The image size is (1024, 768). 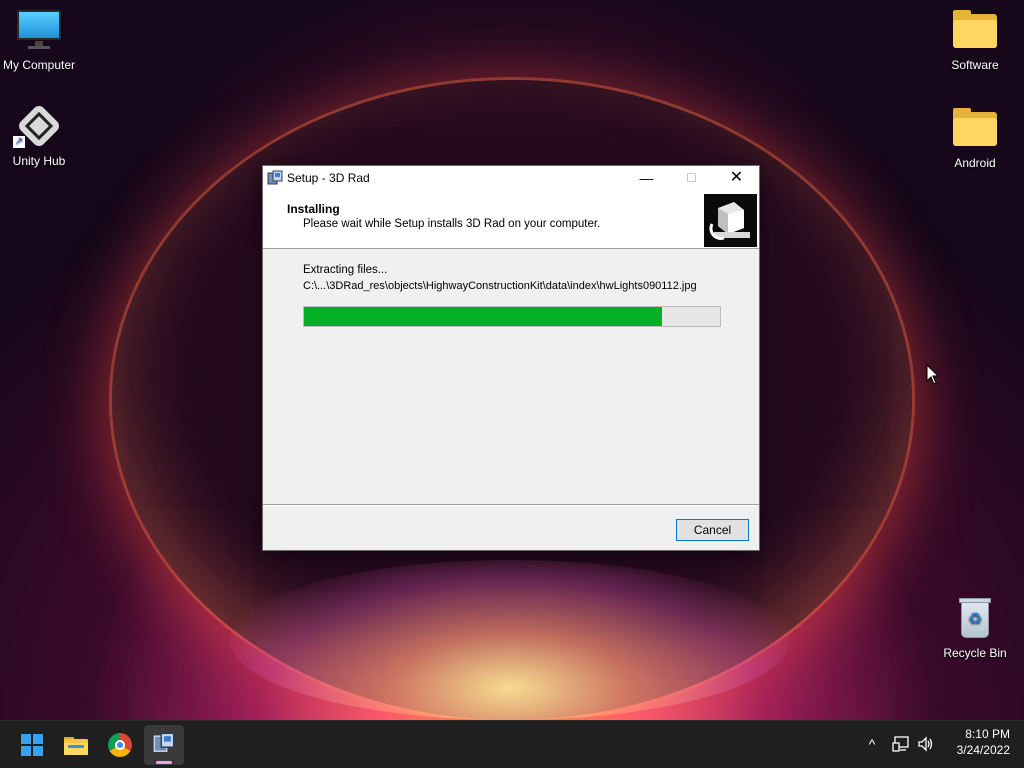 What do you see at coordinates (975, 742) in the screenshot?
I see `taskbar-clock: 8:10 PM 3/24/2022` at bounding box center [975, 742].